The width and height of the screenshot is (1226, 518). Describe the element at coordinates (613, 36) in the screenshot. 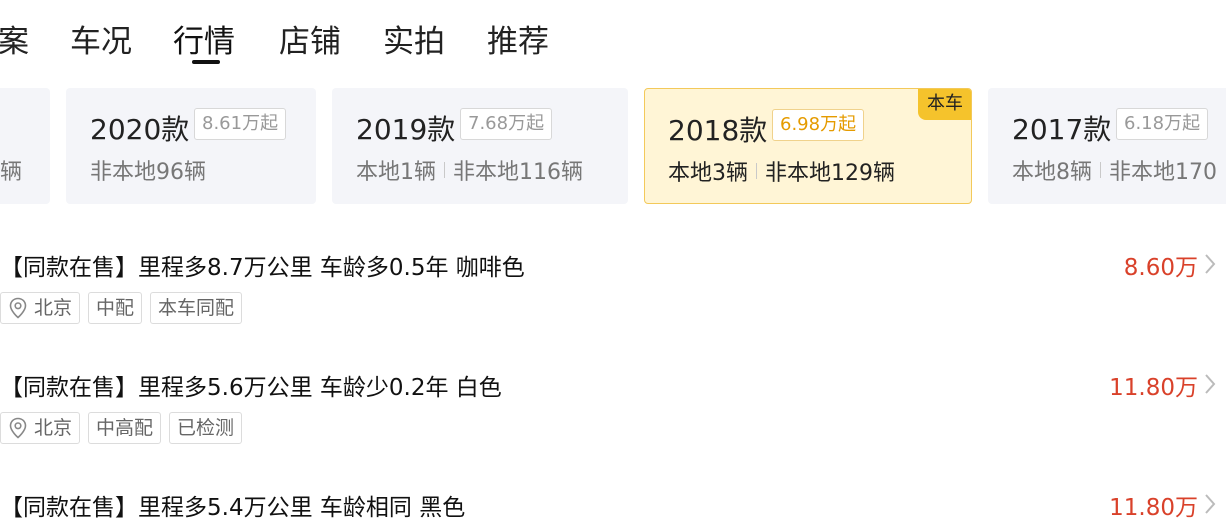

I see `section-tabs: 案 车况 行情 店铺 实拍 推荐` at that location.